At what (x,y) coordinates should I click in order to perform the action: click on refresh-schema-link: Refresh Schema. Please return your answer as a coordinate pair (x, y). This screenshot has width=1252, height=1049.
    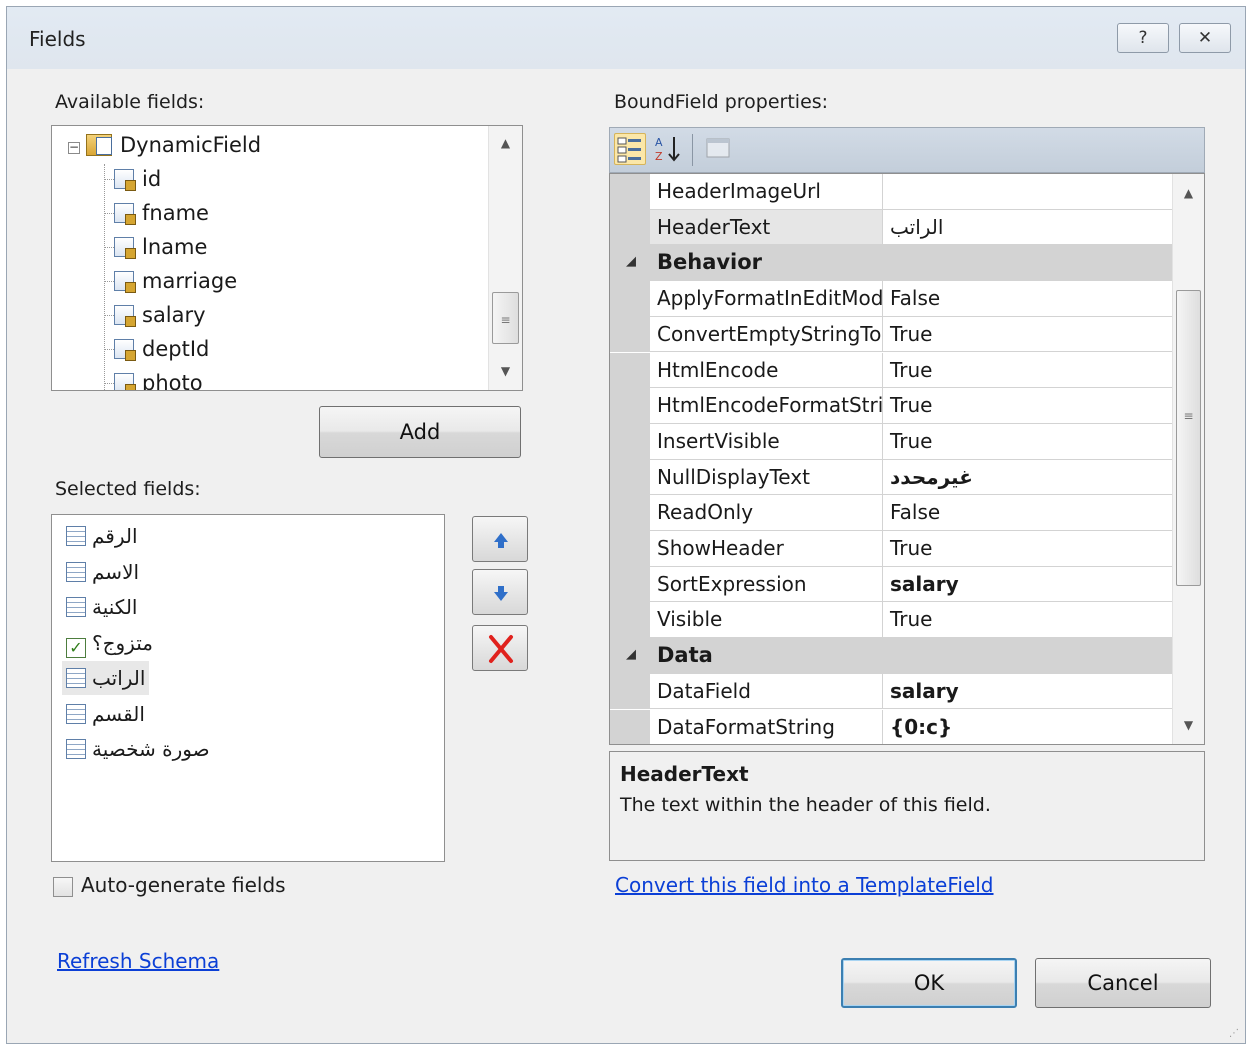
    Looking at the image, I should click on (138, 961).